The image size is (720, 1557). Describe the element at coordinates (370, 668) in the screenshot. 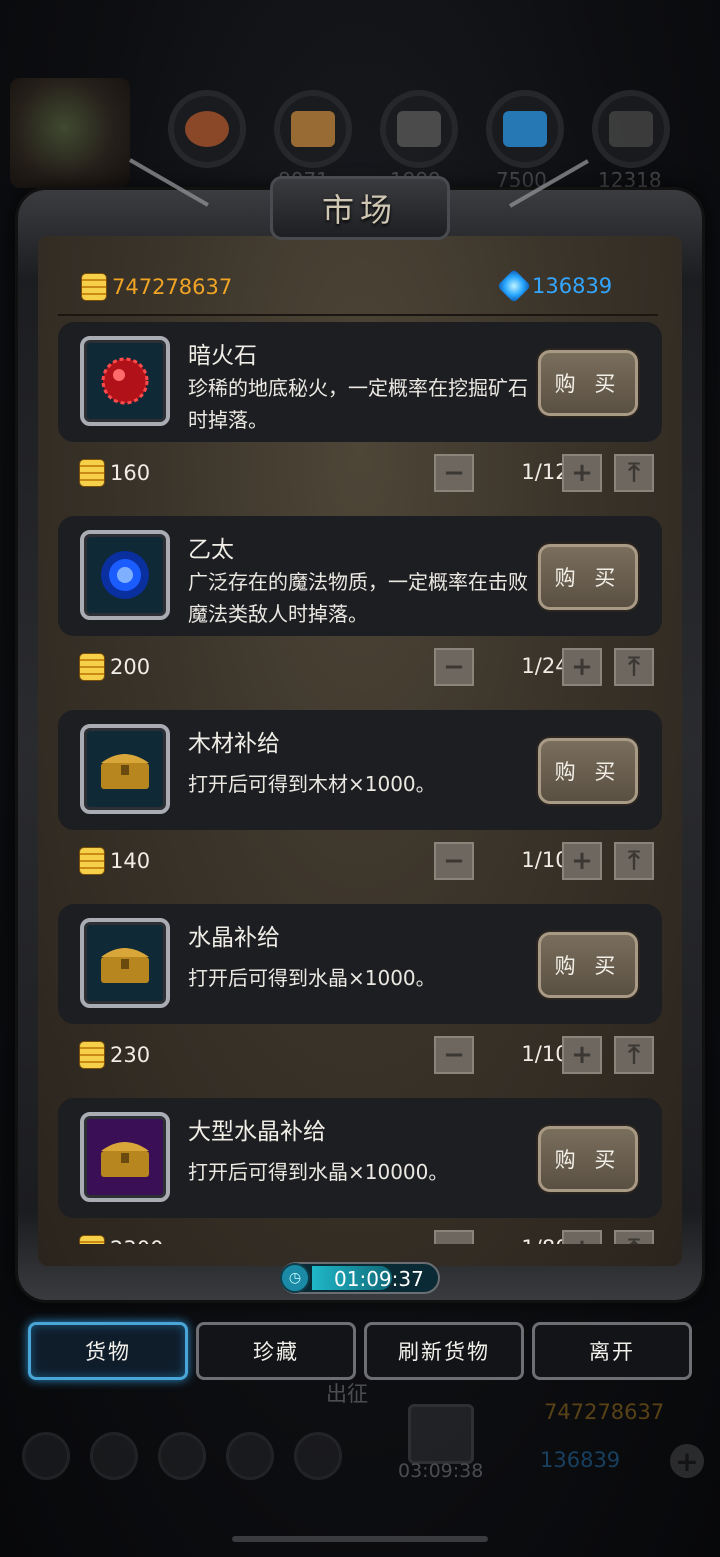

I see `price-row: 200 − 1/24 + ⤒` at that location.